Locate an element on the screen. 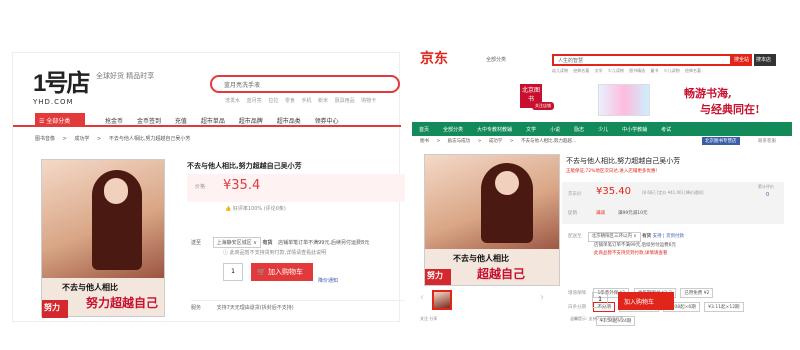 The image size is (800, 350). service-label: 服务 is located at coordinates (196, 308).